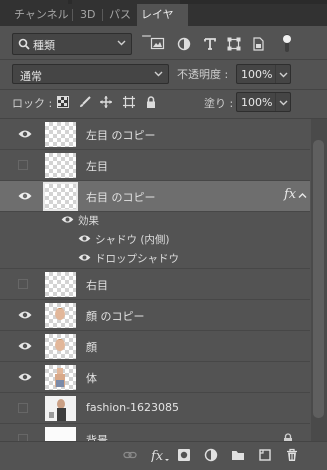 This screenshot has height=470, width=327. Describe the element at coordinates (265, 455) in the screenshot. I see `new-layer-icon` at that location.